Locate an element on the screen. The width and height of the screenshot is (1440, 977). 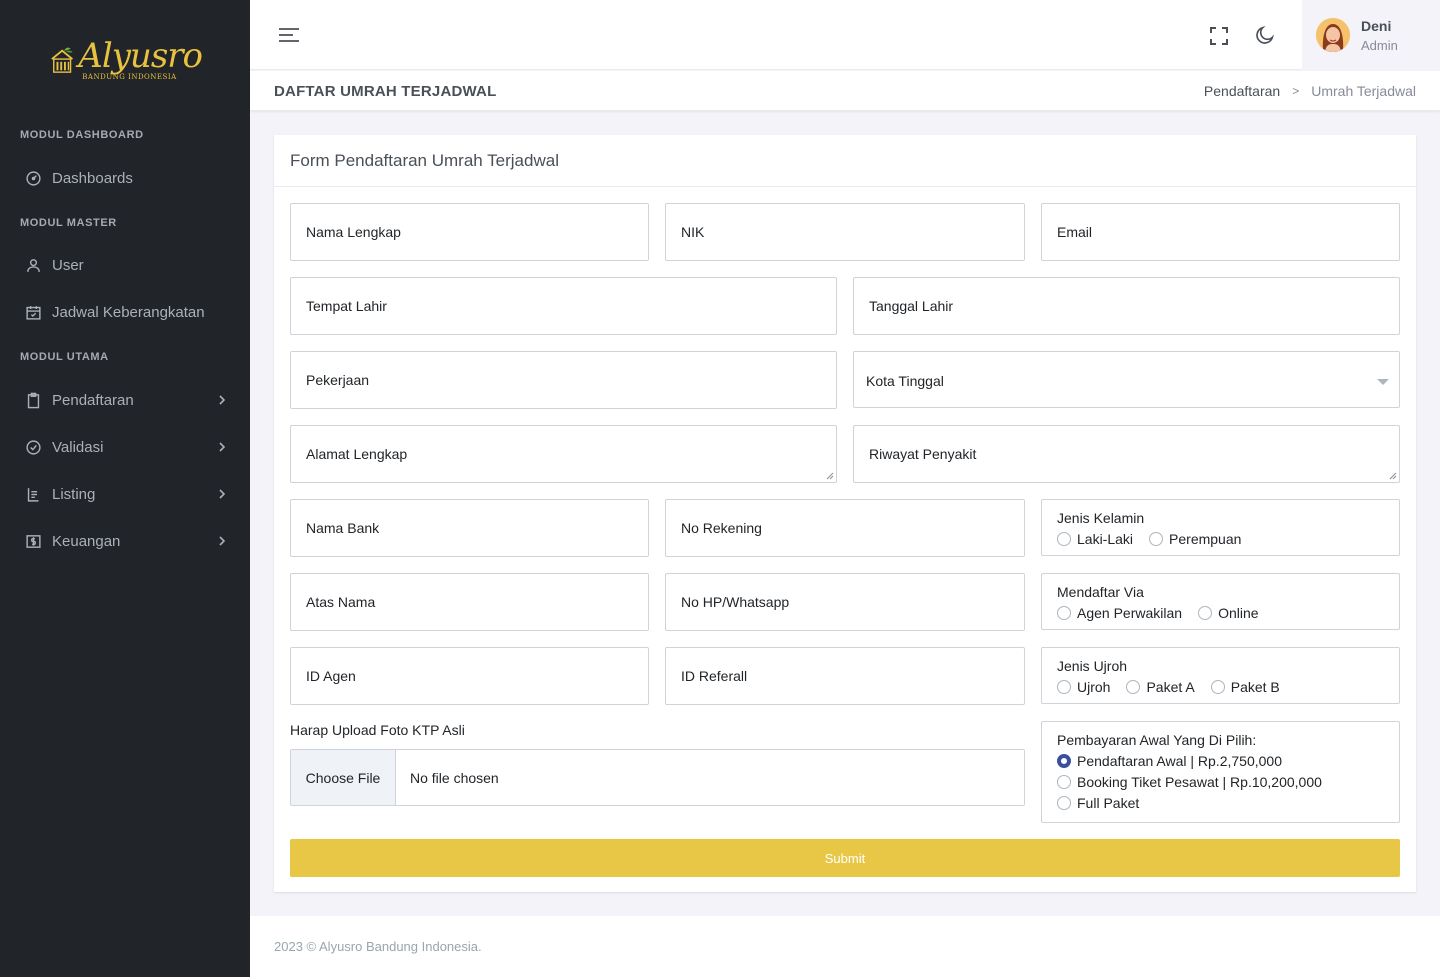
radio-booking-tiket: Booking Tiket Pesawat | Rp.10,200,000 is located at coordinates (1212, 782).